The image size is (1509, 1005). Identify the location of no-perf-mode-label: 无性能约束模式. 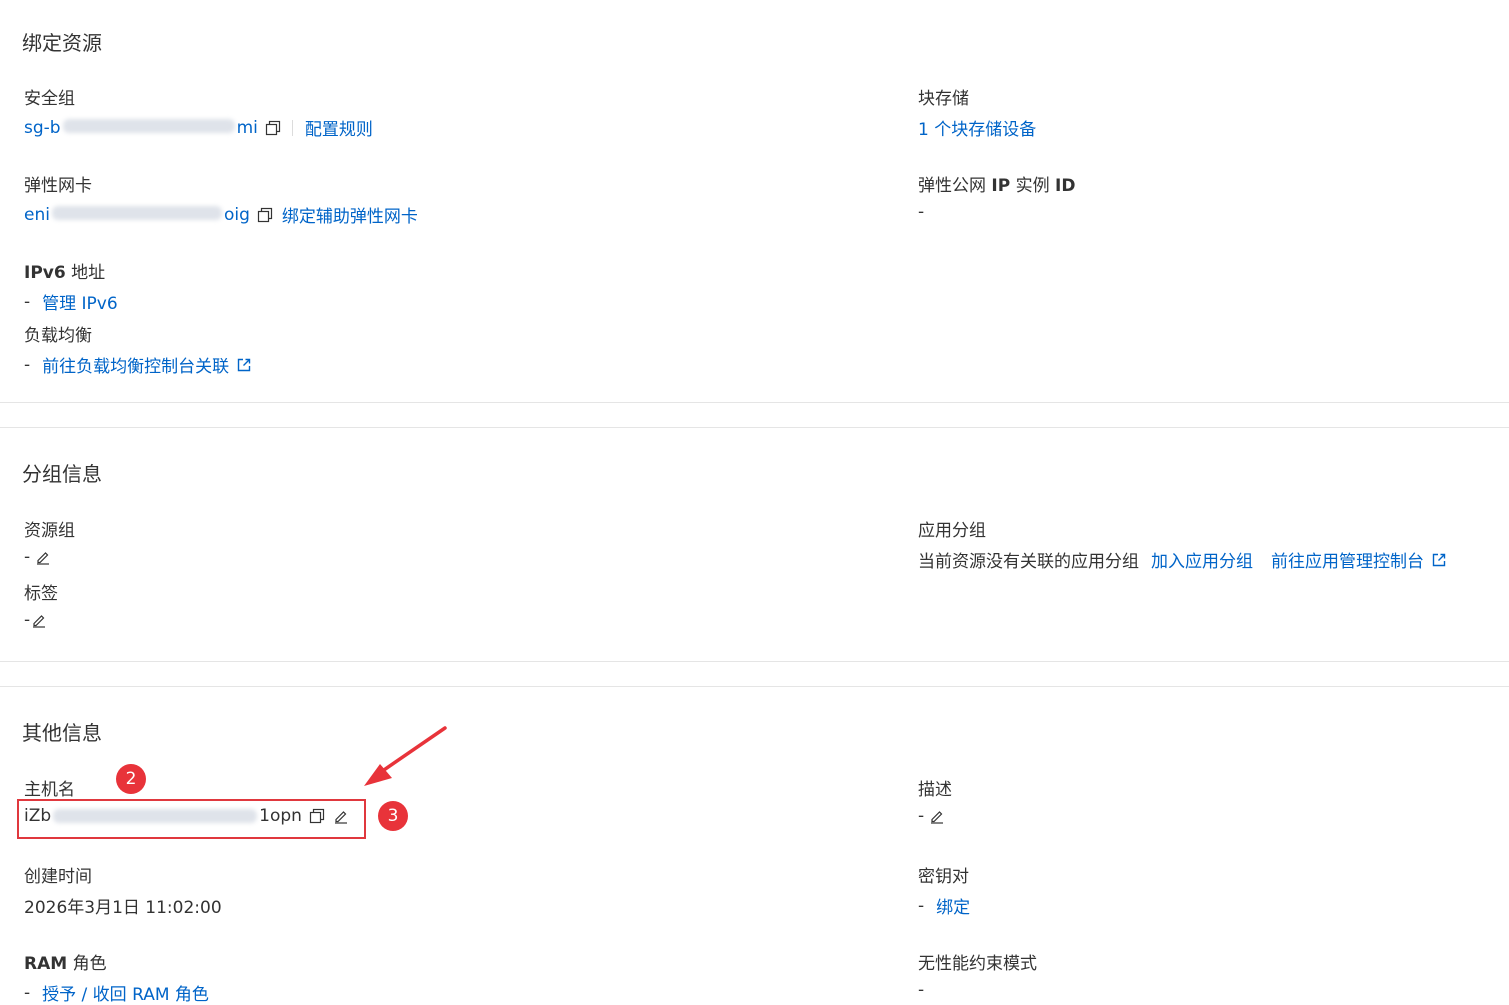
(977, 964).